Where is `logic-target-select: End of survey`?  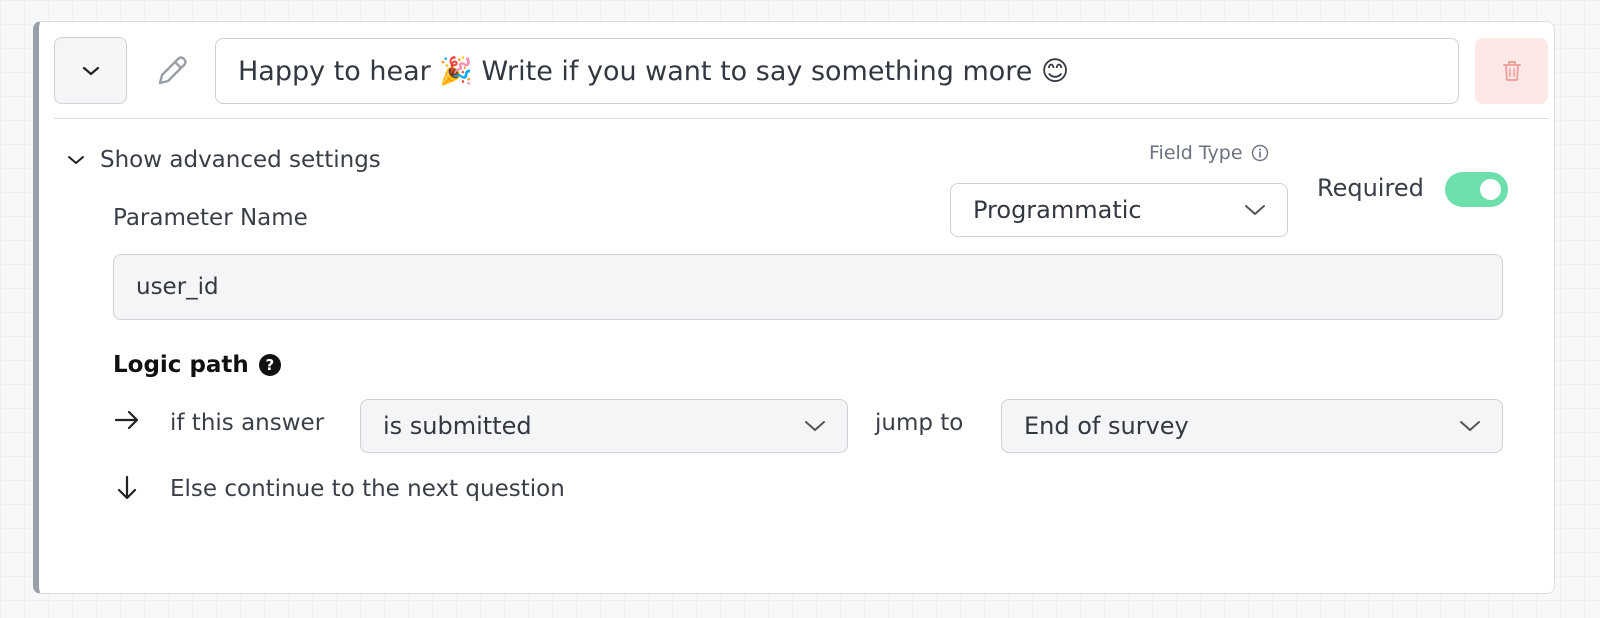 logic-target-select: End of survey is located at coordinates (1252, 426).